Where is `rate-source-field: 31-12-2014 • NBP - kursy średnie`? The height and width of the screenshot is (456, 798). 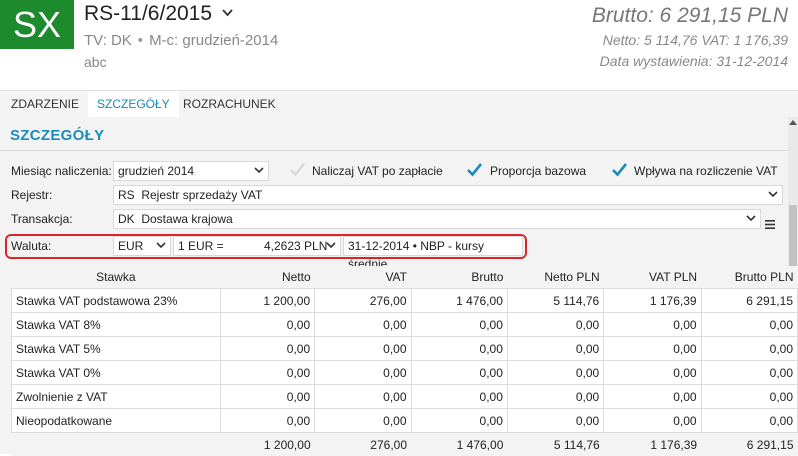 rate-source-field: 31-12-2014 • NBP - kursy średnie is located at coordinates (433, 246).